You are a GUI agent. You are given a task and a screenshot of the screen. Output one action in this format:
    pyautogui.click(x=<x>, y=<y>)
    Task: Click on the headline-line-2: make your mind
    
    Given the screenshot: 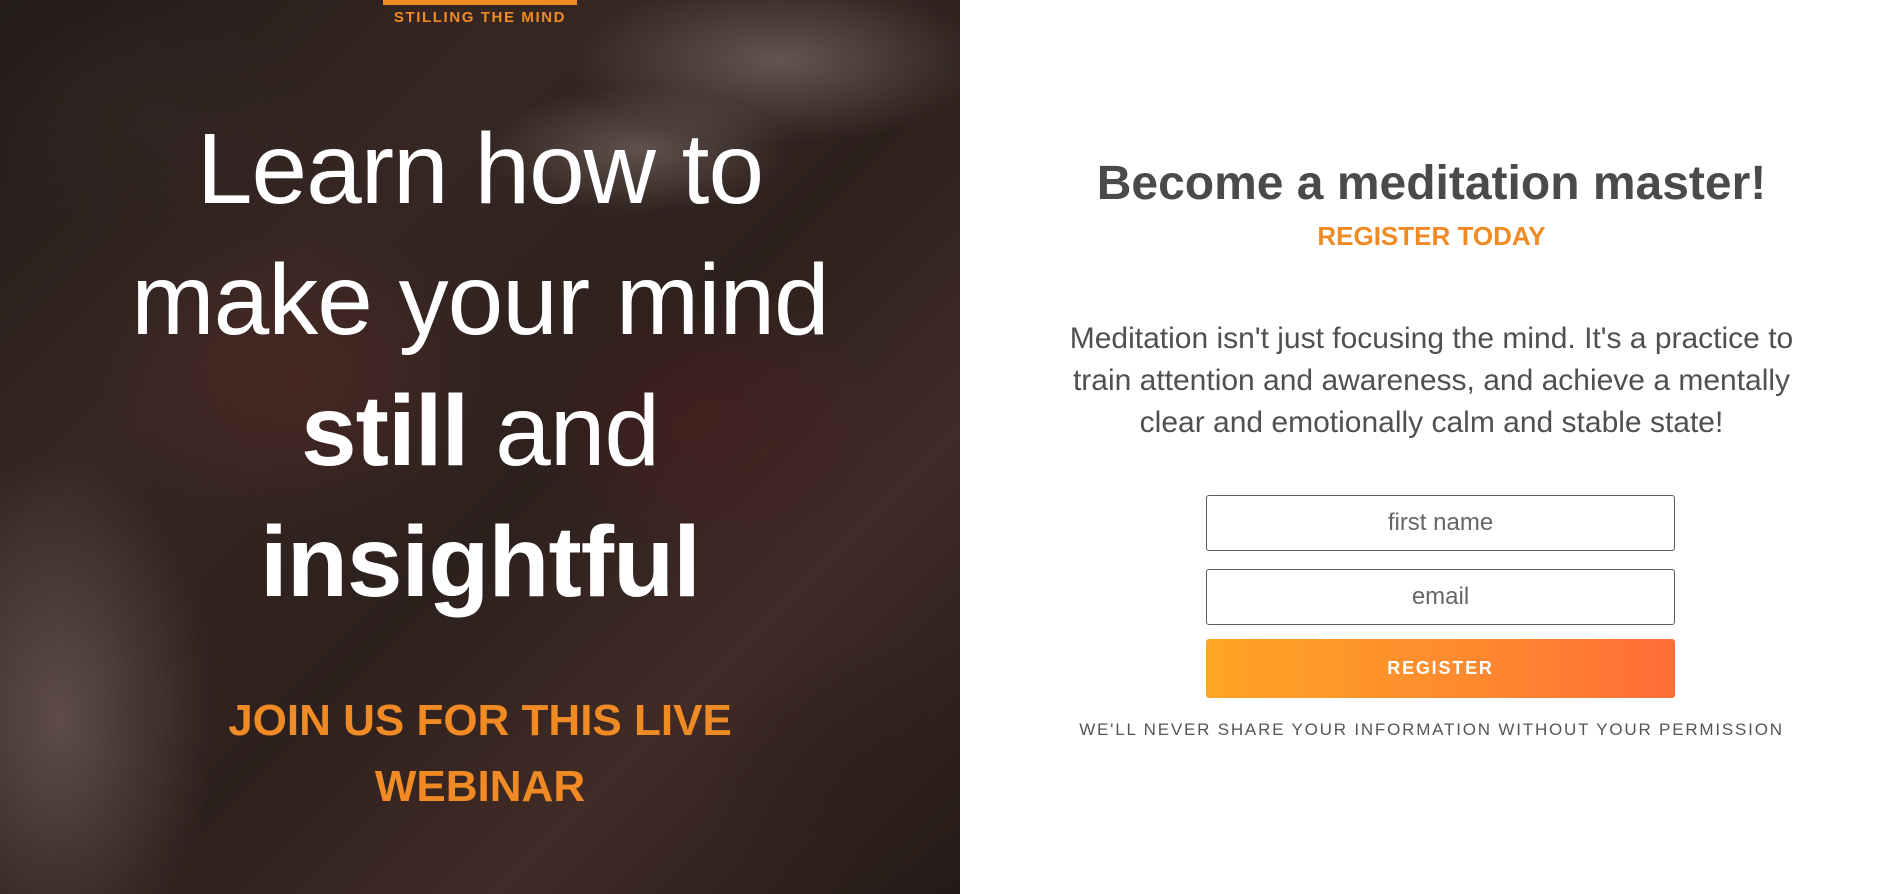 What is the action you would take?
    pyautogui.click(x=480, y=300)
    